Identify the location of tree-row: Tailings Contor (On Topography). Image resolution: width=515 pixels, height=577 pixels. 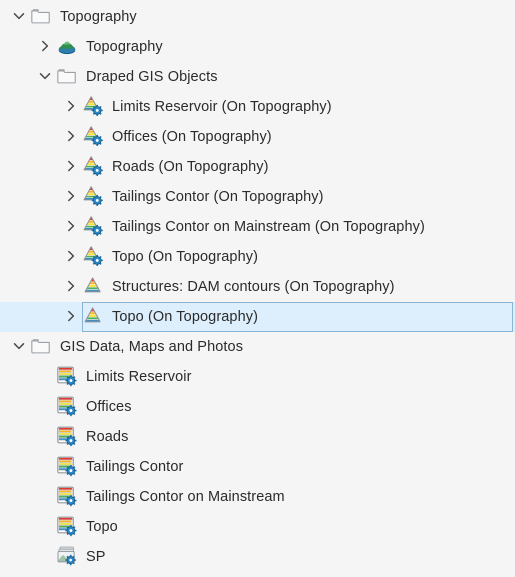
(257, 197).